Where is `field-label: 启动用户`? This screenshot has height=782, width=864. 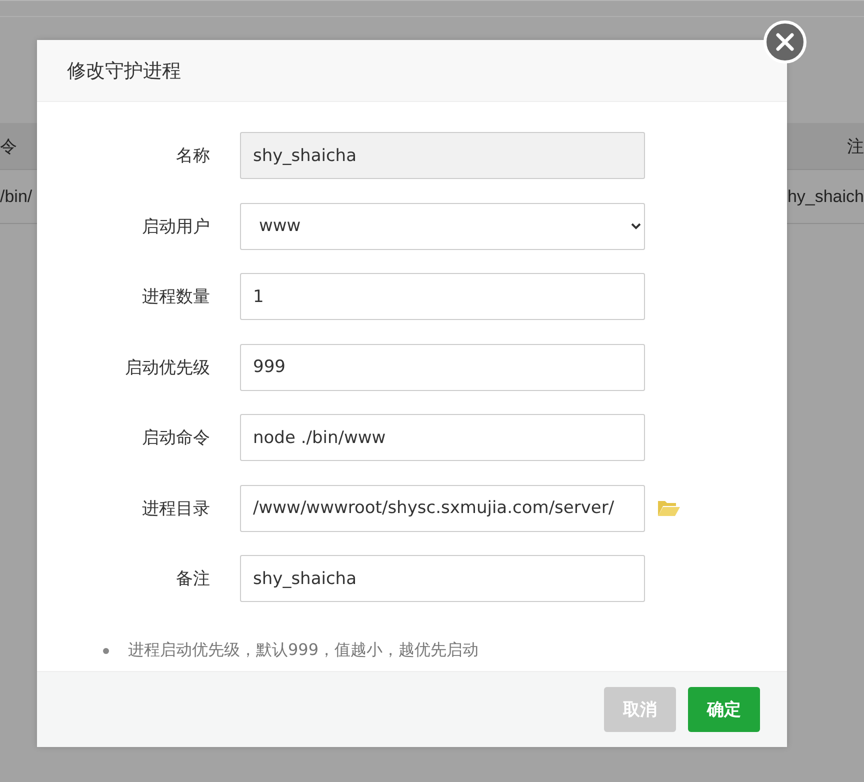
field-label: 启动用户 is located at coordinates (176, 227).